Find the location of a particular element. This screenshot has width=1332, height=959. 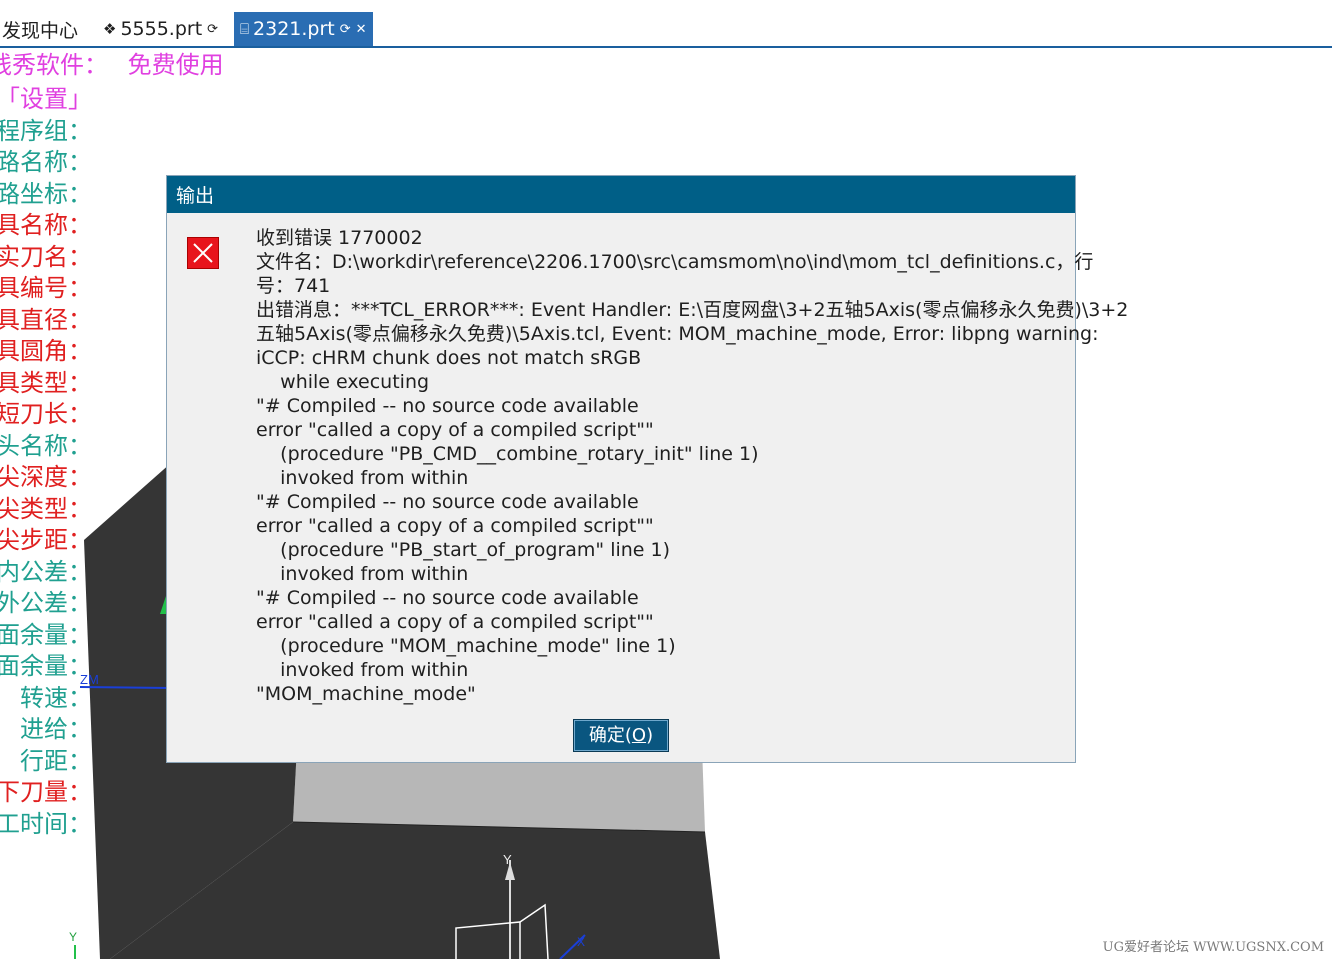

info-label: 真实刀名： is located at coordinates (46, 256).